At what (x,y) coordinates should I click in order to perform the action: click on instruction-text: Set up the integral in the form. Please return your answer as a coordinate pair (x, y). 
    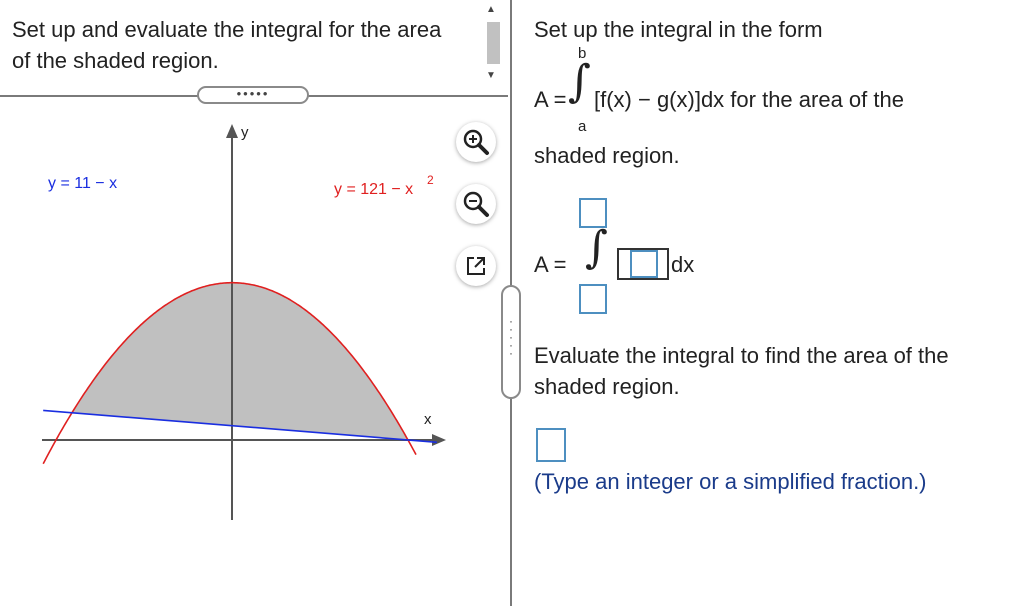
    Looking at the image, I should click on (678, 29).